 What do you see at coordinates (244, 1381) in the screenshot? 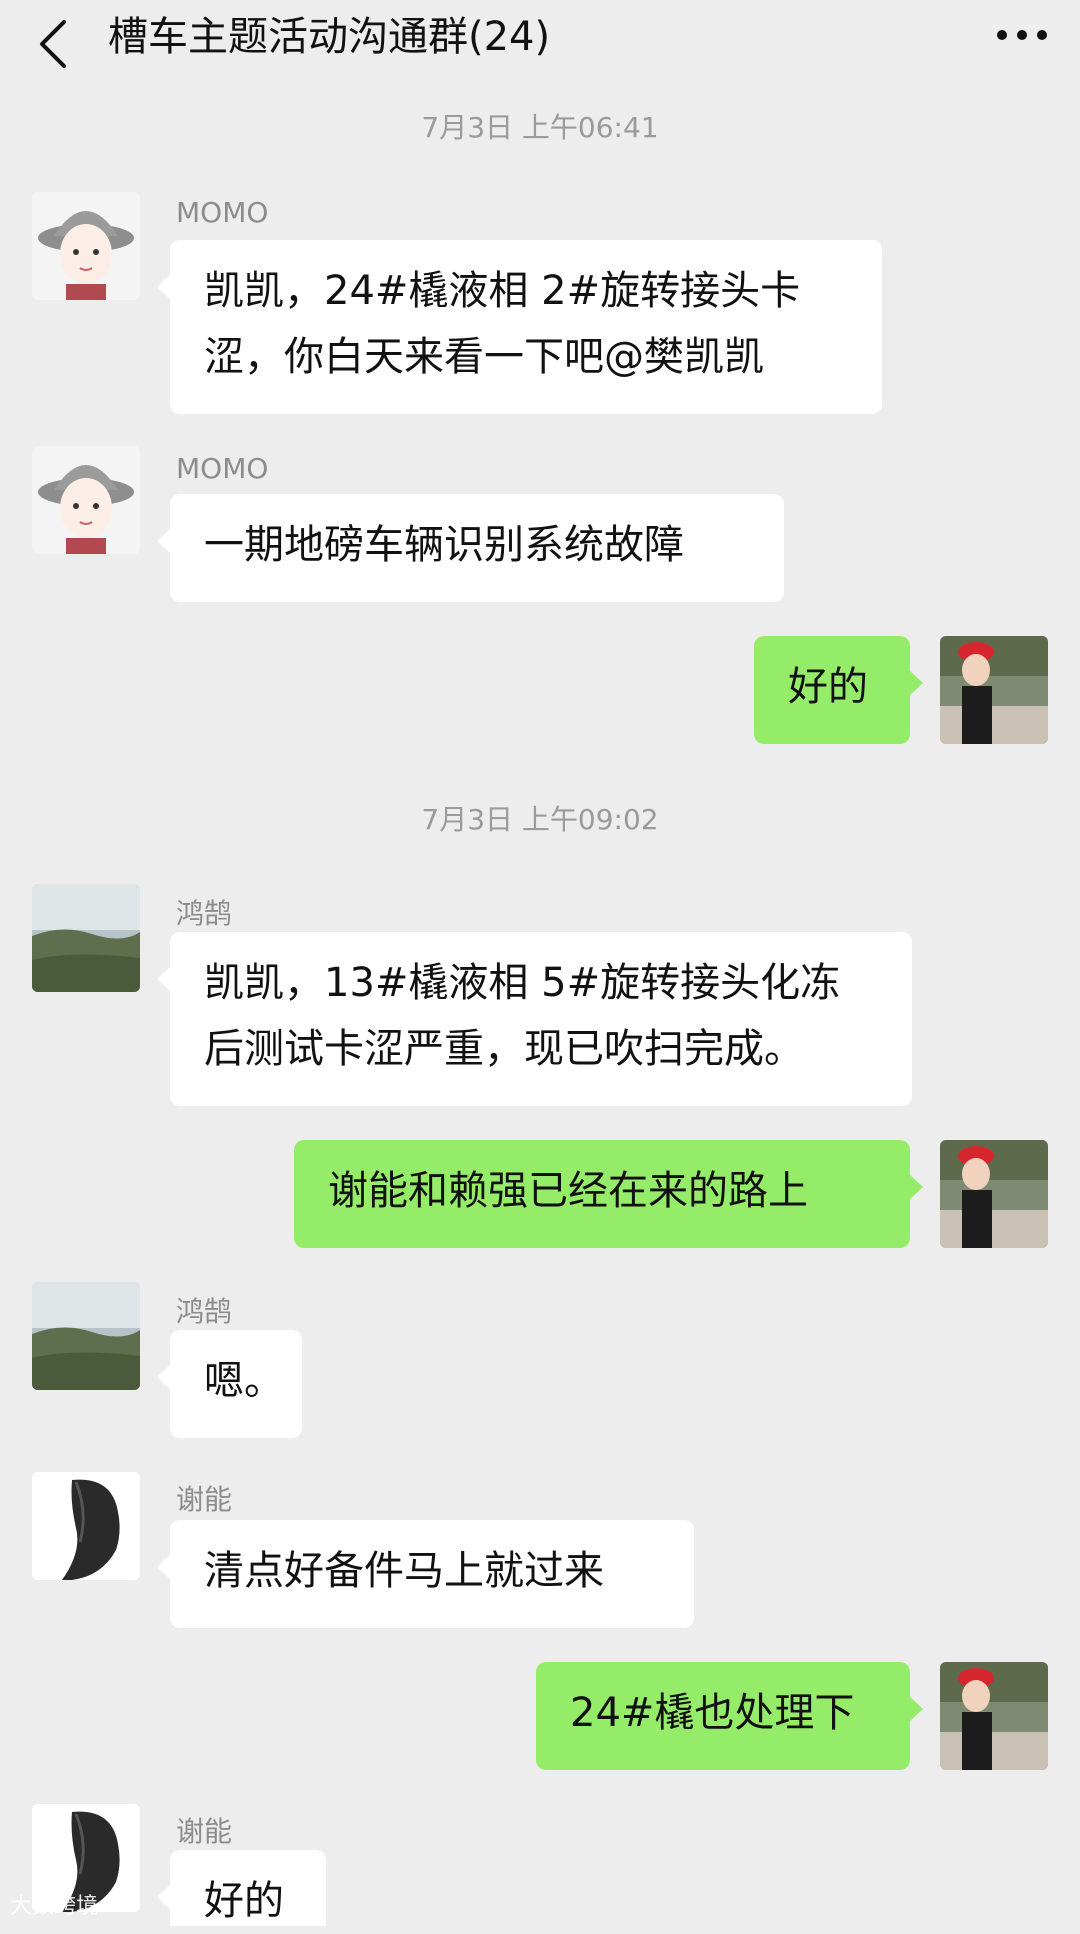
I see `message-text-line: 嗯。` at bounding box center [244, 1381].